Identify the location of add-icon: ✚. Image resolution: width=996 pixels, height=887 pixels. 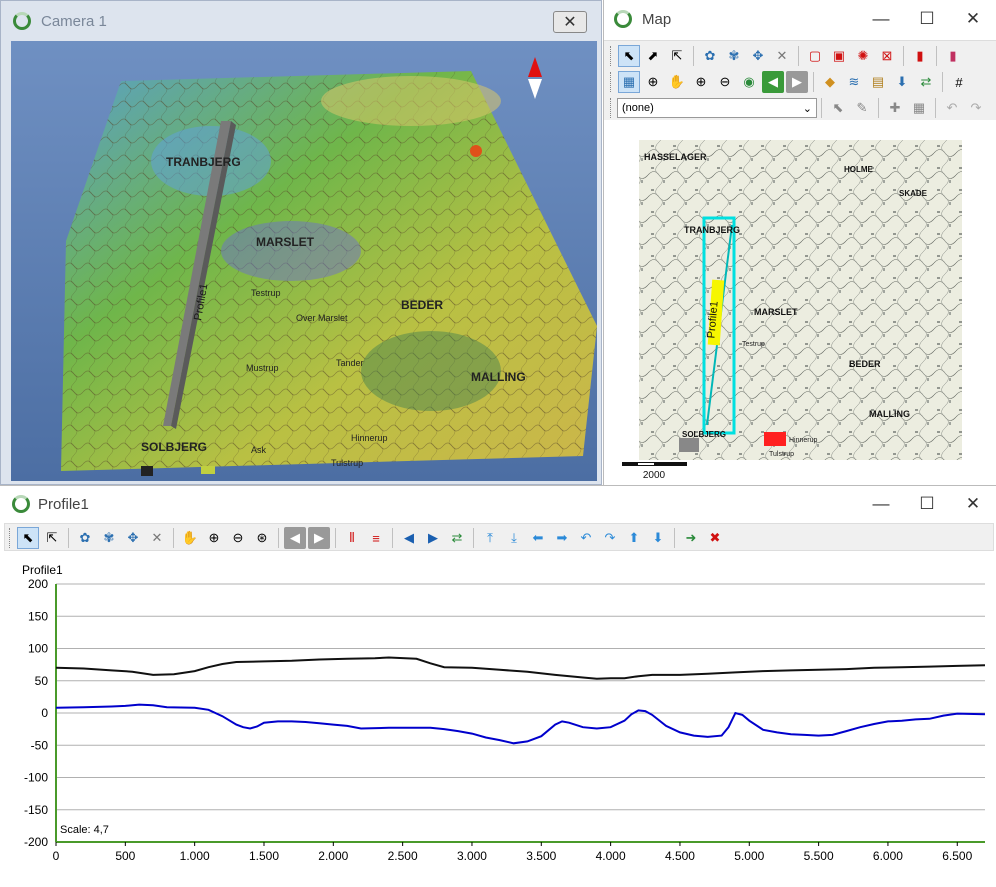
(895, 108).